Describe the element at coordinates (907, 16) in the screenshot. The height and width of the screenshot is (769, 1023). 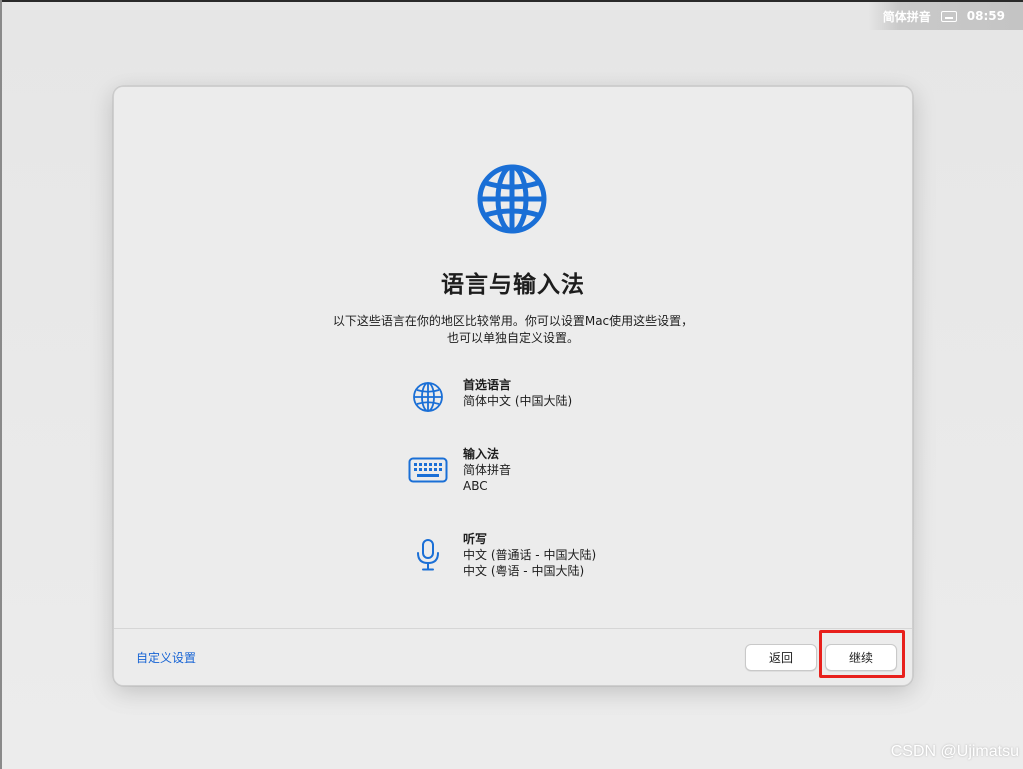
I see `input-method-indicator: 简体拼音` at that location.